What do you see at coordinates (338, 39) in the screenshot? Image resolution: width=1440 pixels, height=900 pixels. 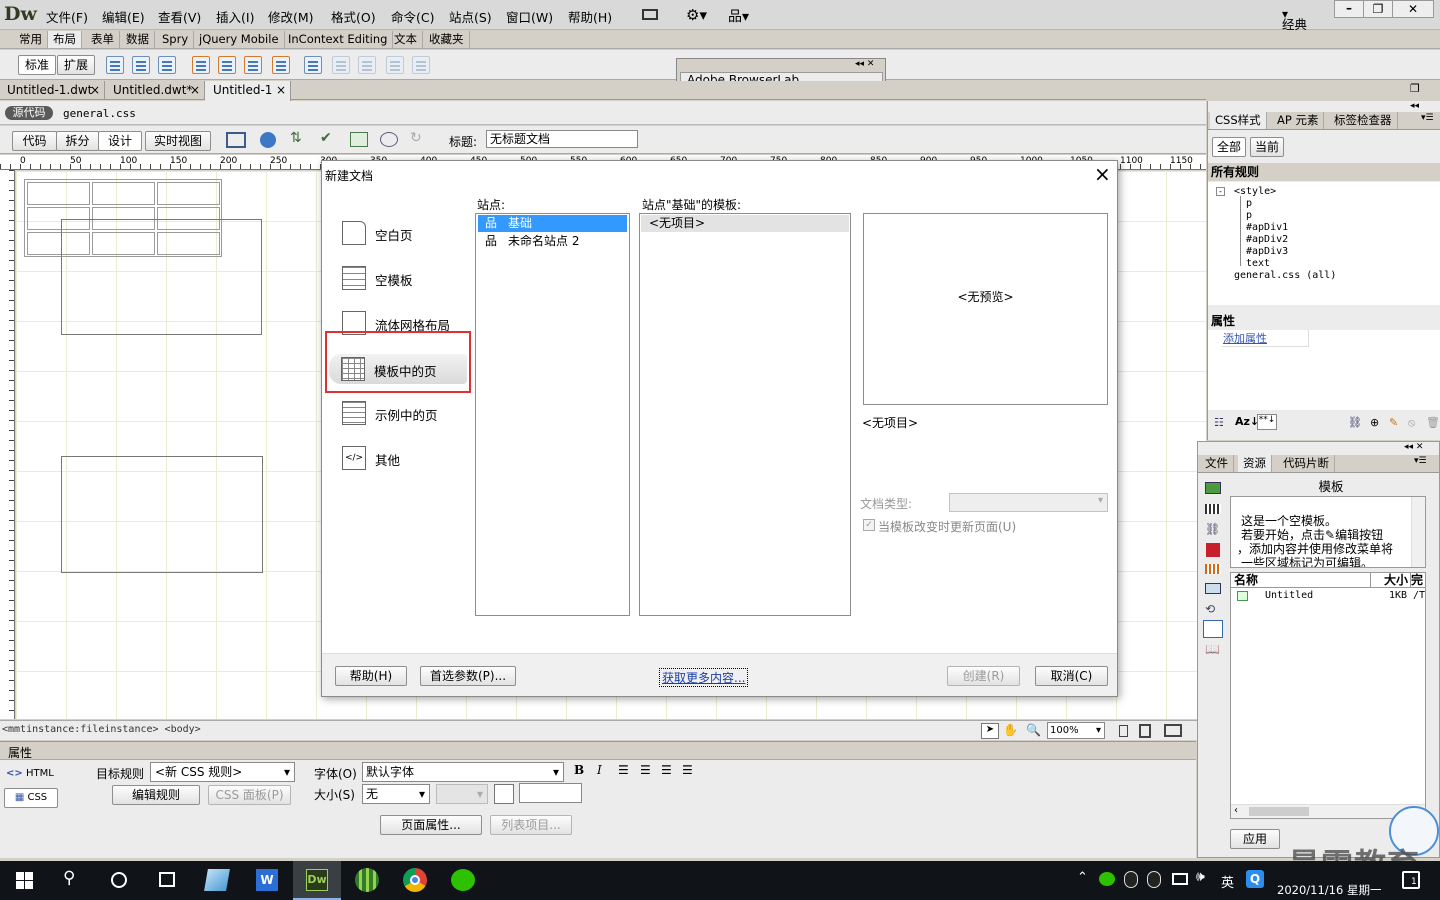 I see `tab-incontext: InContext Editing` at bounding box center [338, 39].